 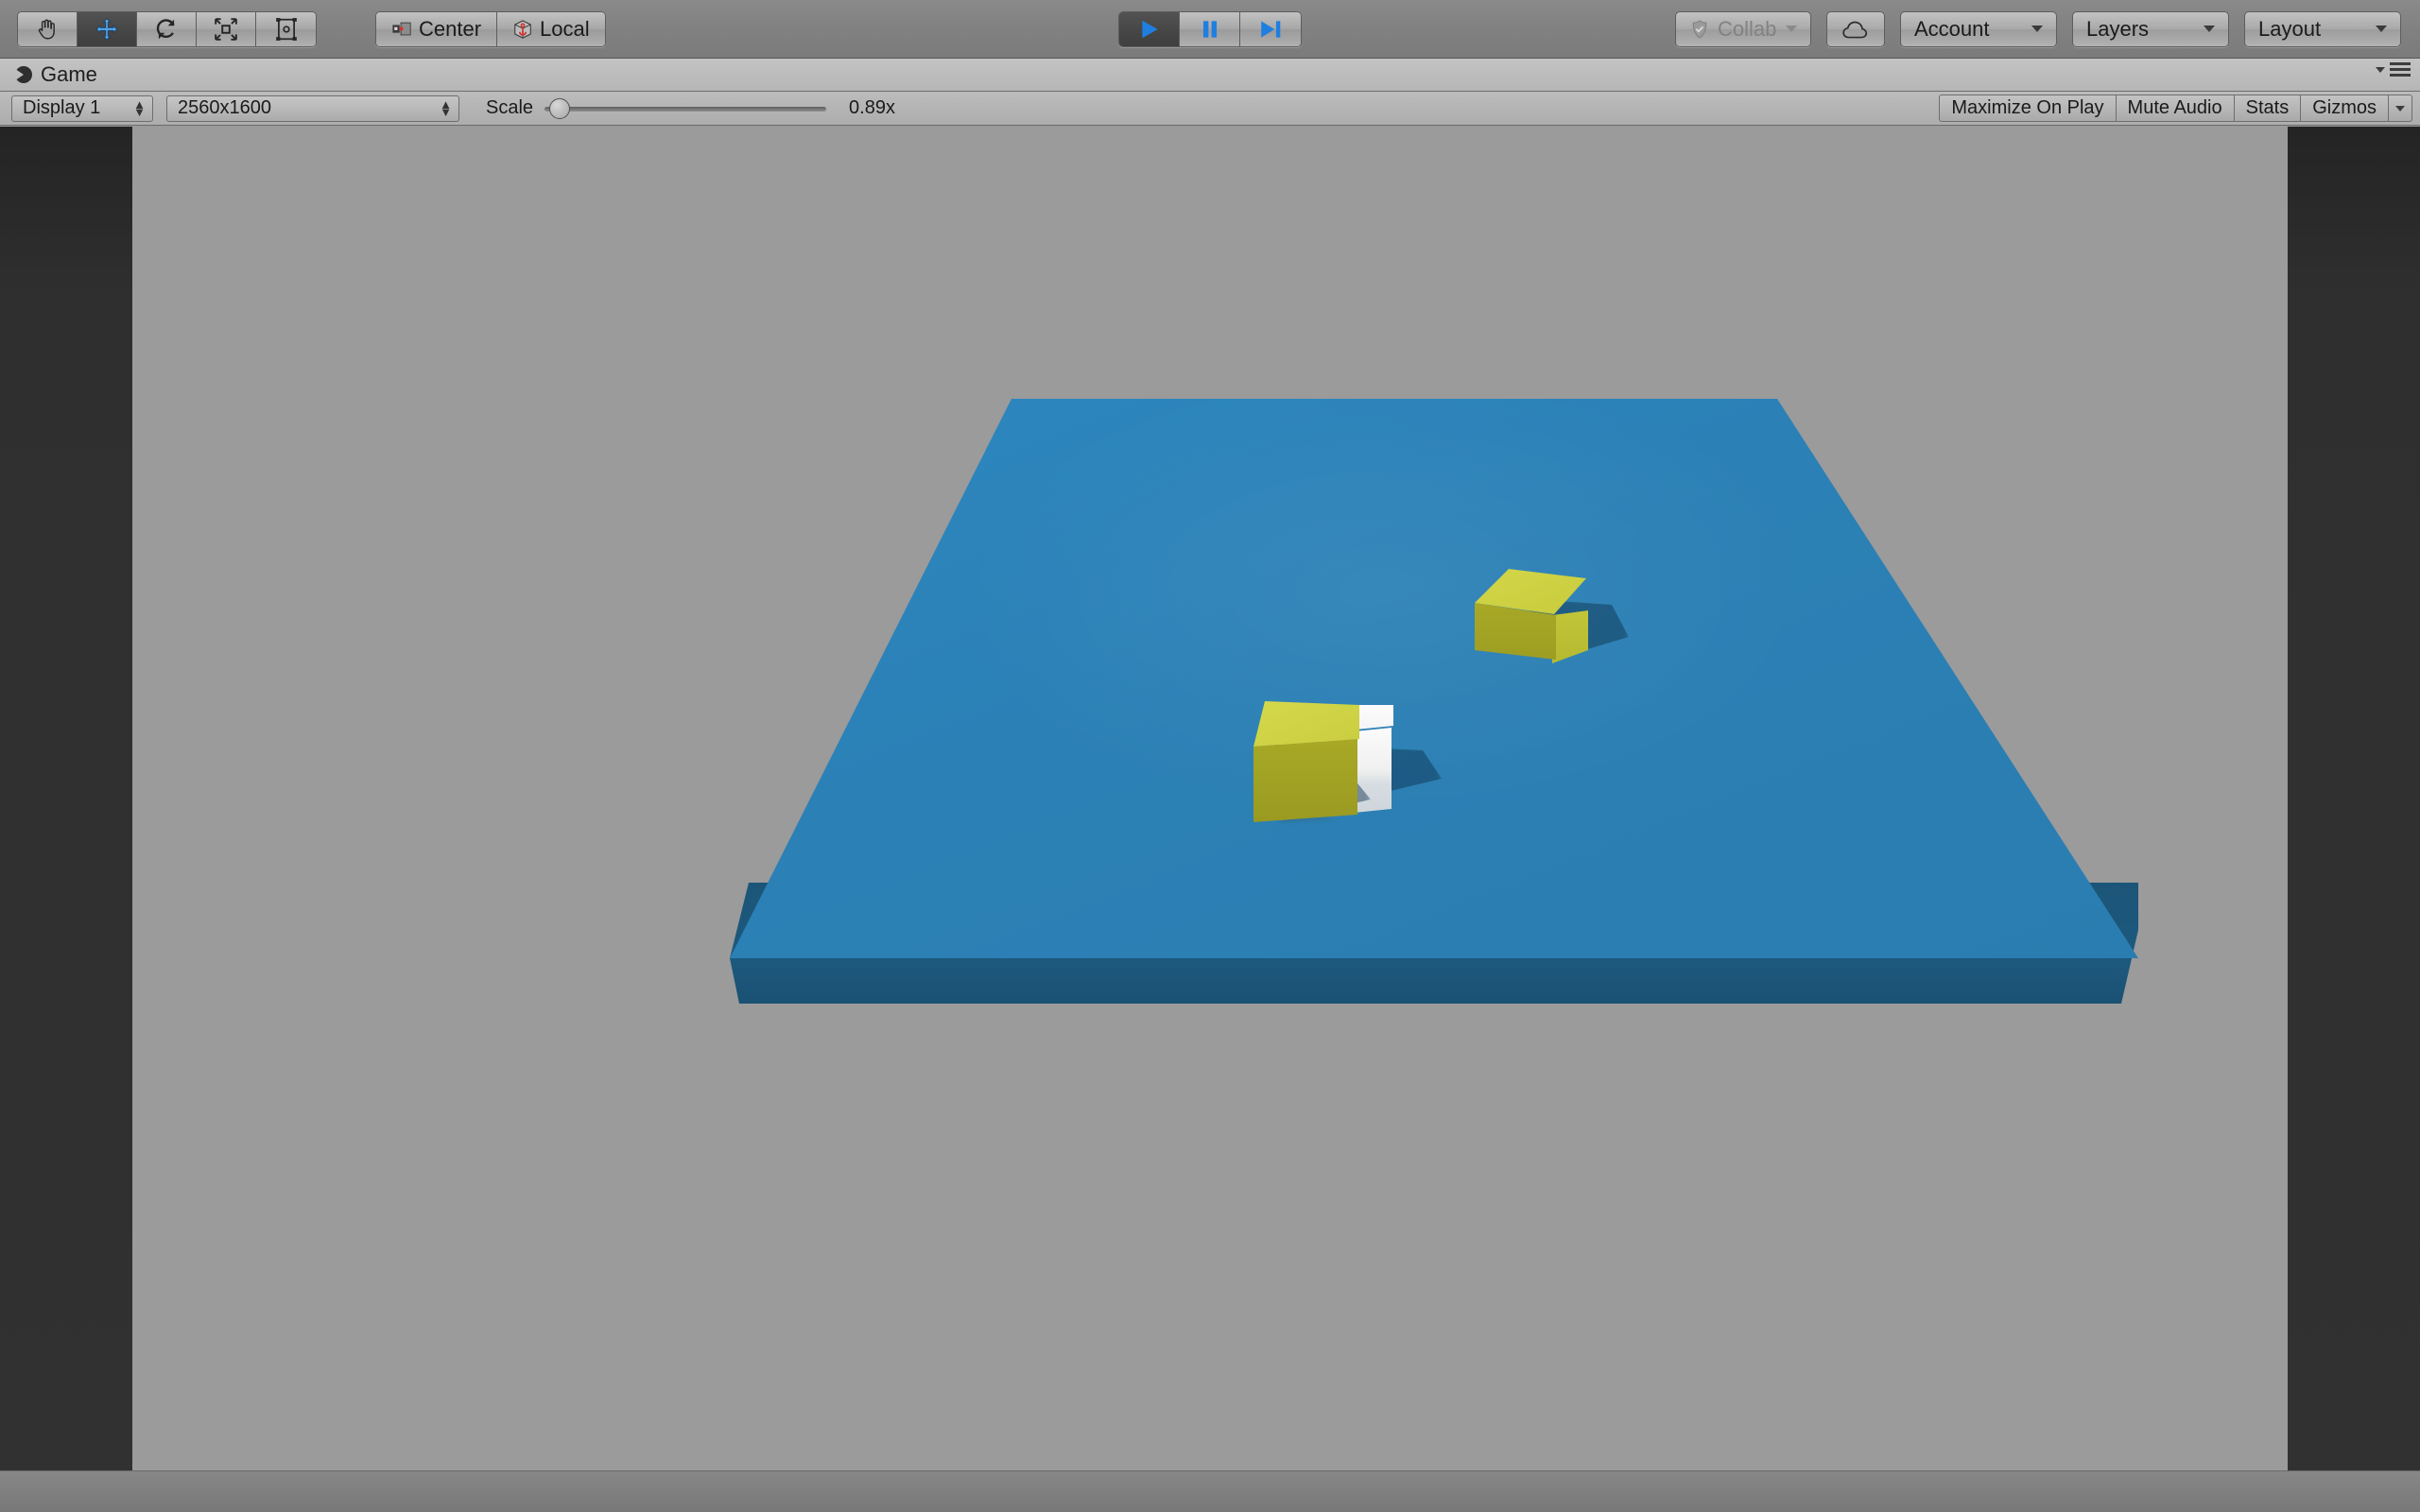 I want to click on pause-button, so click(x=1210, y=28).